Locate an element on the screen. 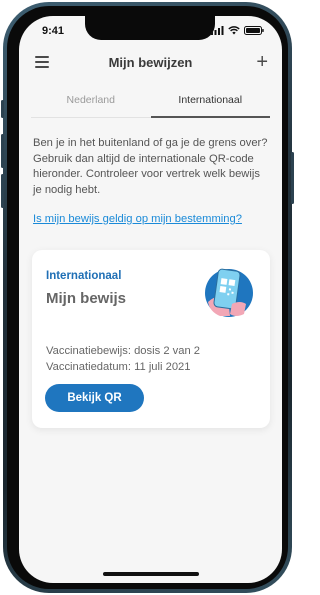 This screenshot has height=595, width=320. dose-line: Vaccinatiebewijs: dosis 2 van 2 is located at coordinates (123, 351).